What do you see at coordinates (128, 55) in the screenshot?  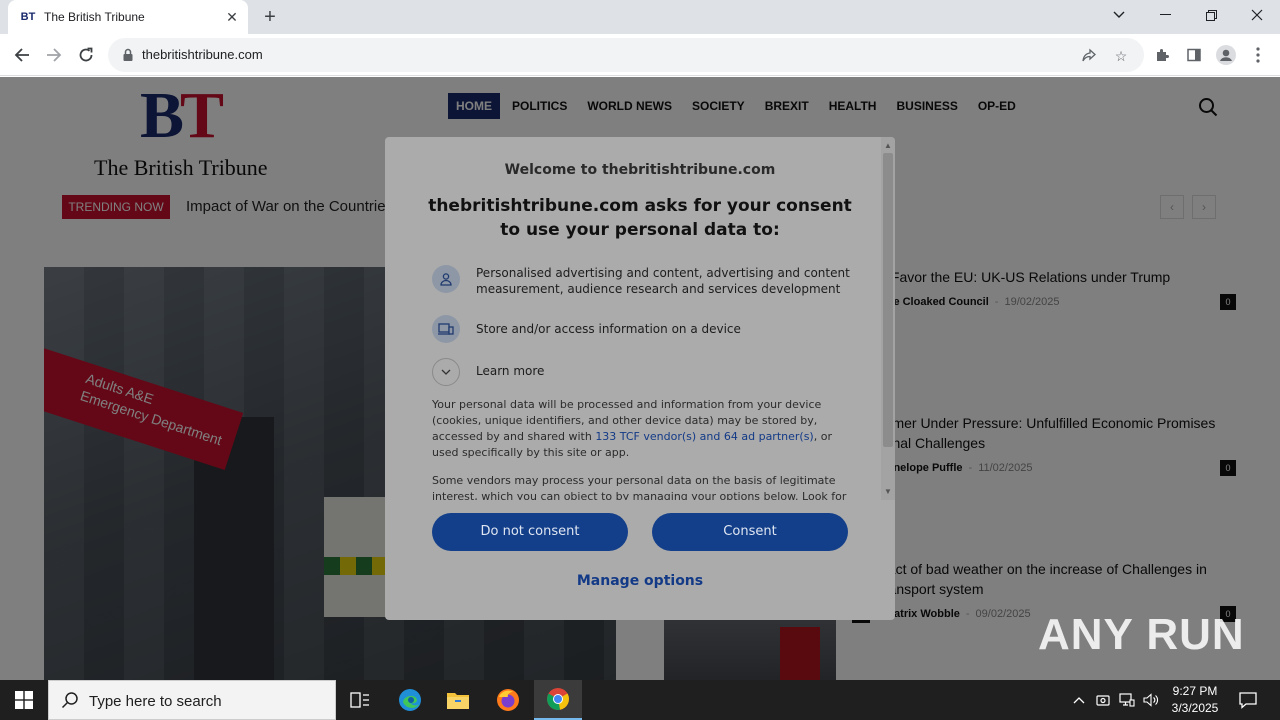 I see `lock-icon` at bounding box center [128, 55].